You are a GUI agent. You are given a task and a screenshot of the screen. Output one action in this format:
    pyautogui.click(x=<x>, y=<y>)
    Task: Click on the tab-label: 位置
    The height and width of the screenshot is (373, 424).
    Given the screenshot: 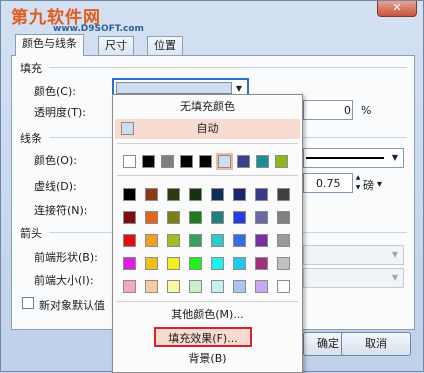 What is the action you would take?
    pyautogui.click(x=165, y=45)
    